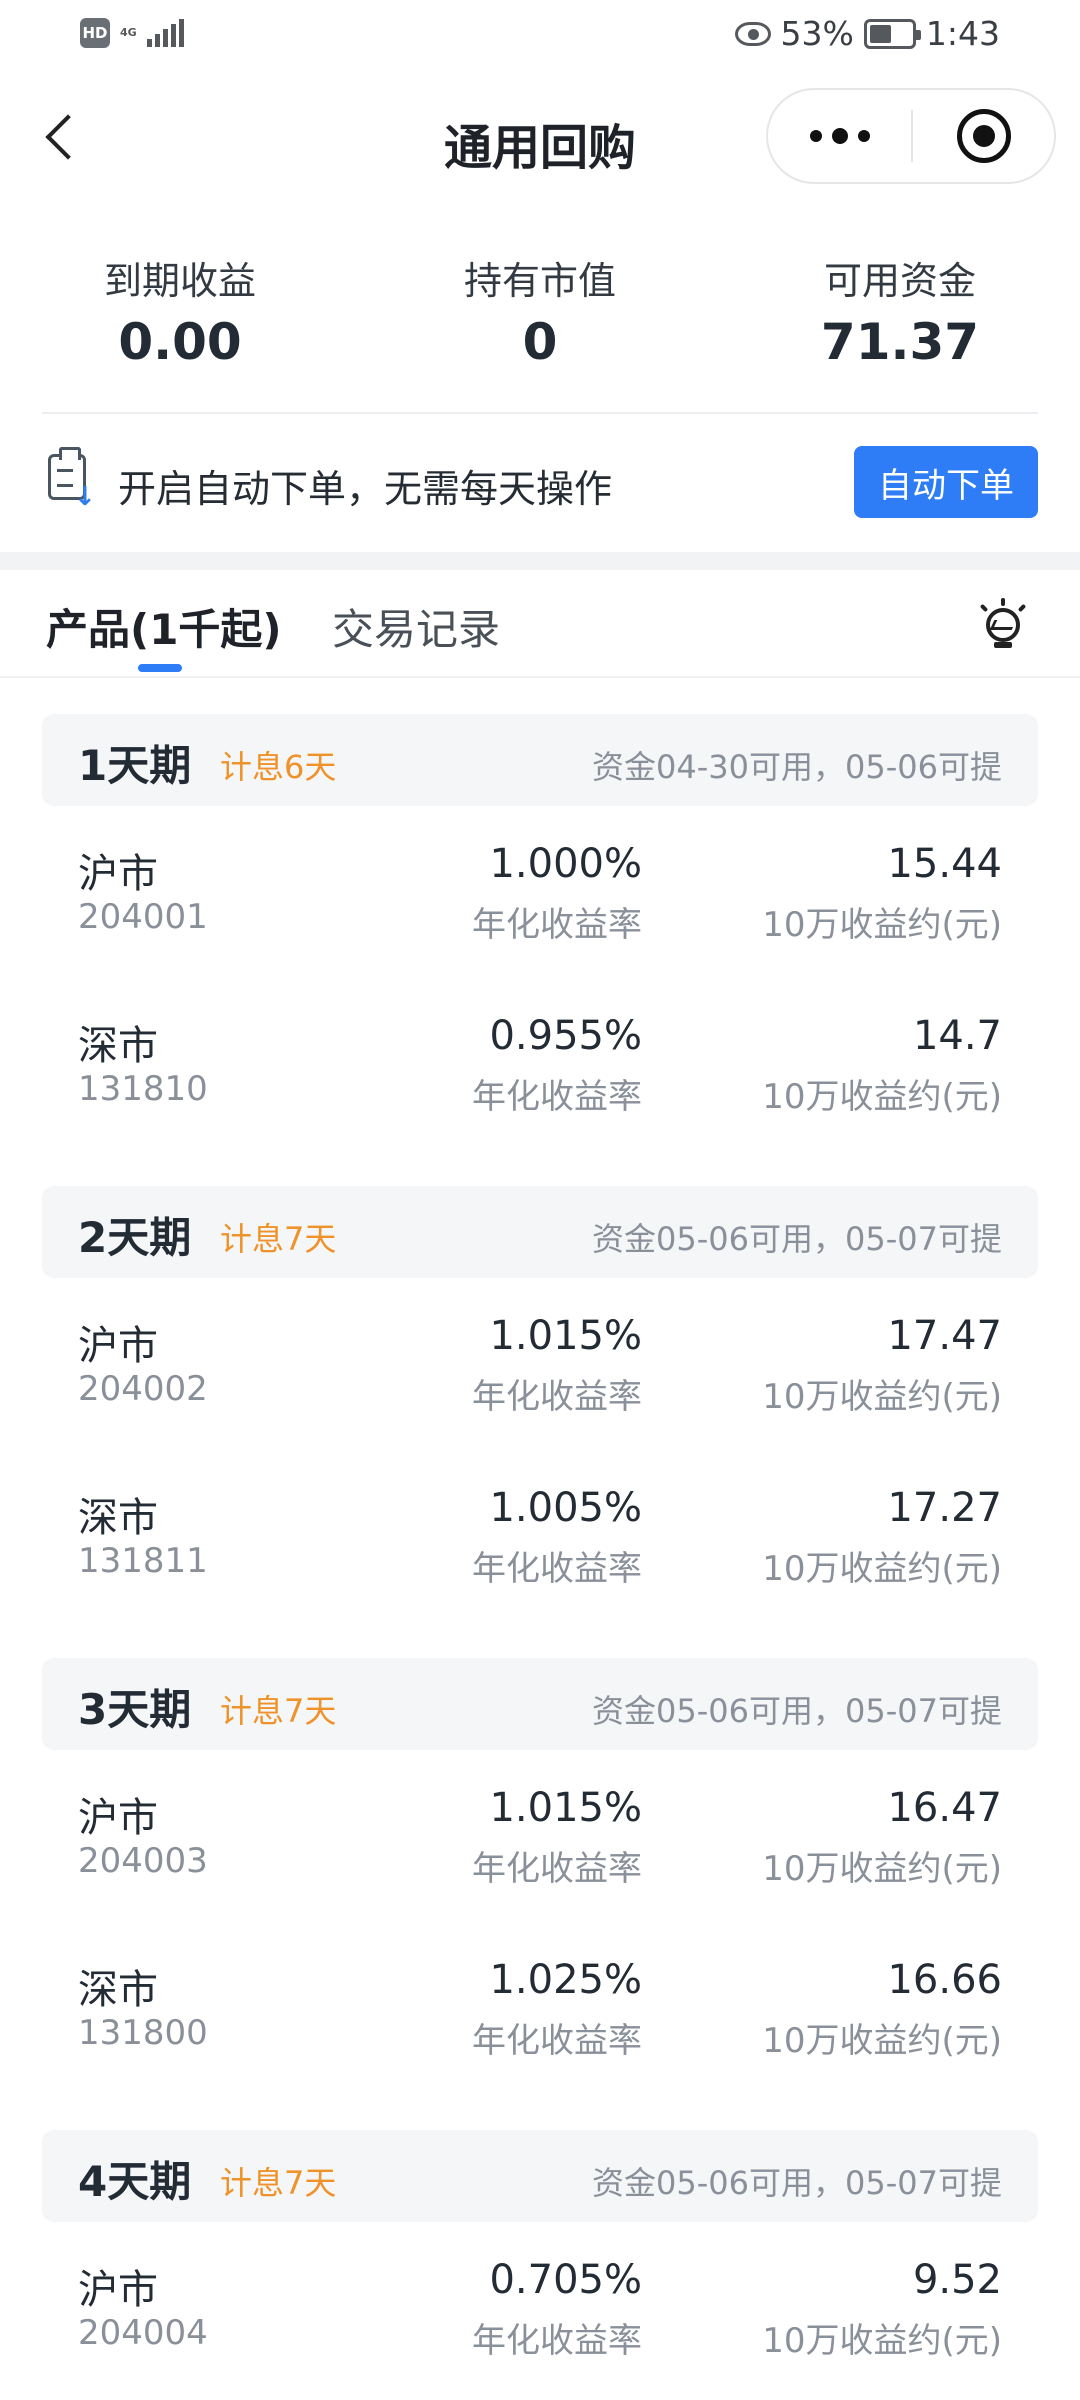 Image resolution: width=1080 pixels, height=2400 pixels. I want to click on estimated-earning: 16.47, so click(944, 1808).